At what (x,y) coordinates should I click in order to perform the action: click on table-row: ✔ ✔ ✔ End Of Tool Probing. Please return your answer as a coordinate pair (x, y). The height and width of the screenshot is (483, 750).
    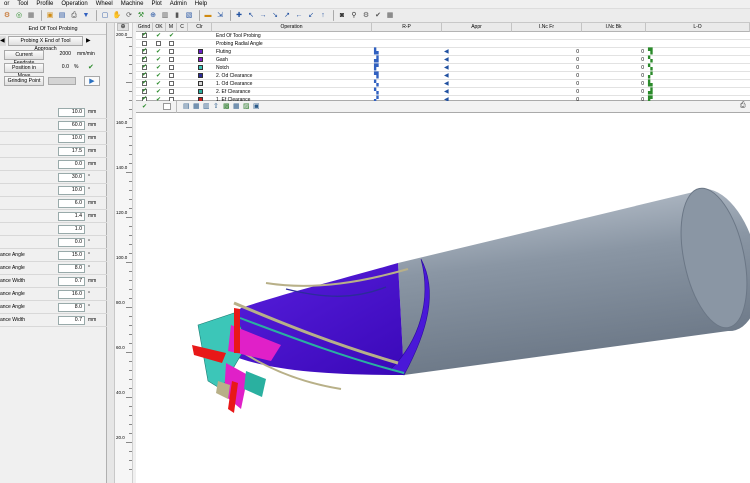
    Looking at the image, I should click on (443, 36).